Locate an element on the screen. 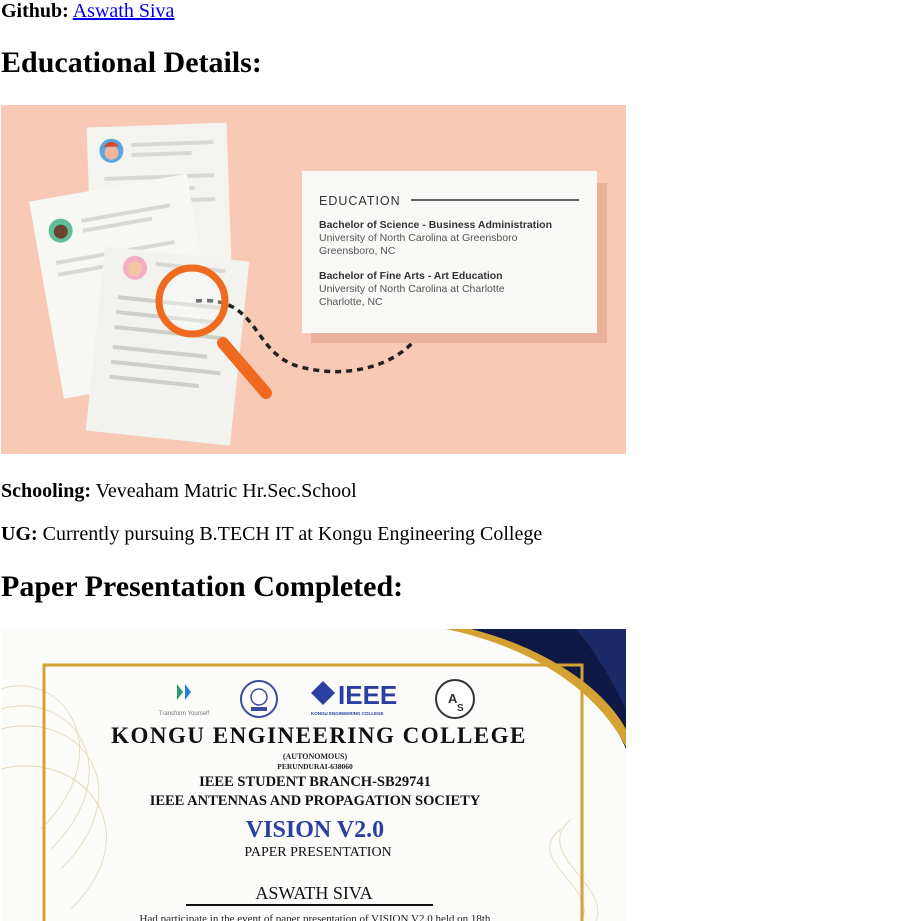 The width and height of the screenshot is (900, 921). education-heading: Educational Details: is located at coordinates (131, 62).